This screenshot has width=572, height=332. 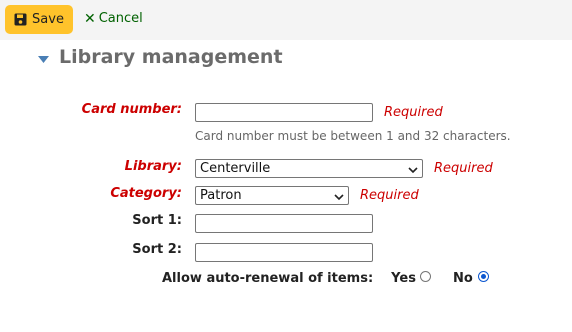 I want to click on cancel-link: ✕ Cancel, so click(x=113, y=18).